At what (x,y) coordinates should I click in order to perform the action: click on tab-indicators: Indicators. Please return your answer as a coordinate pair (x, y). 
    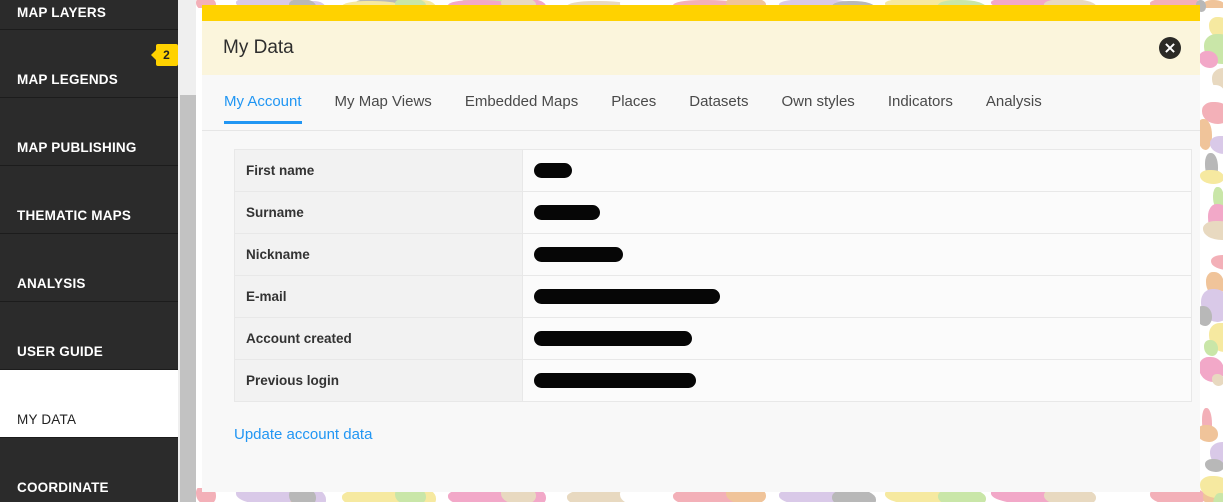
    Looking at the image, I should click on (920, 106).